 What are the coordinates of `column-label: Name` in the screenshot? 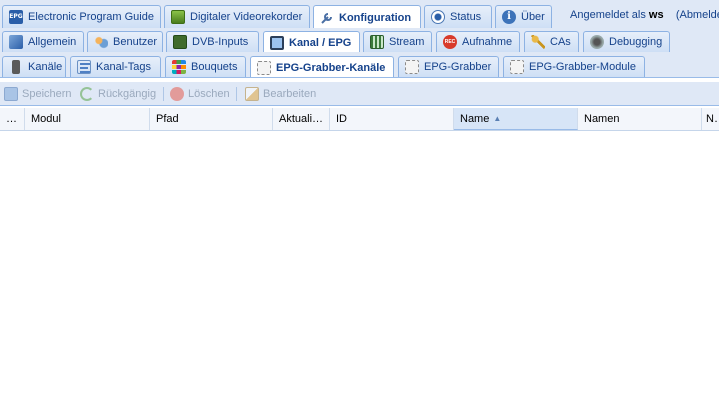 It's located at (475, 118).